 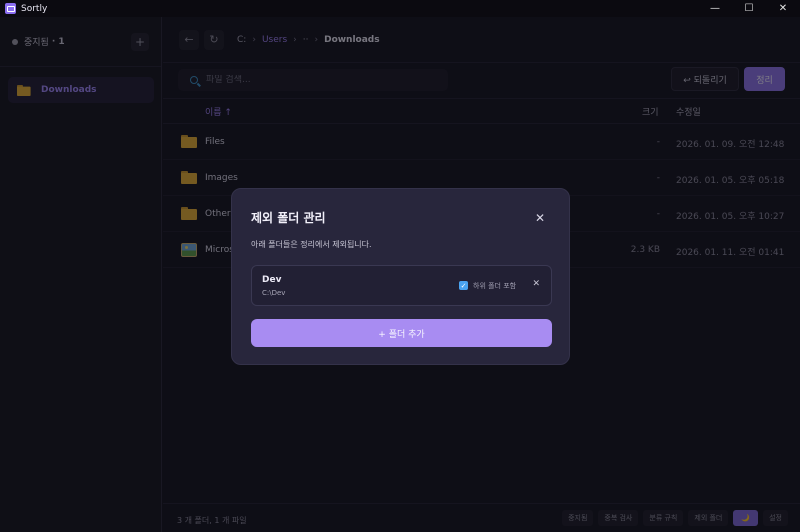 What do you see at coordinates (401, 333) in the screenshot?
I see `add-excluded-folder-button: + 폴더 추가` at bounding box center [401, 333].